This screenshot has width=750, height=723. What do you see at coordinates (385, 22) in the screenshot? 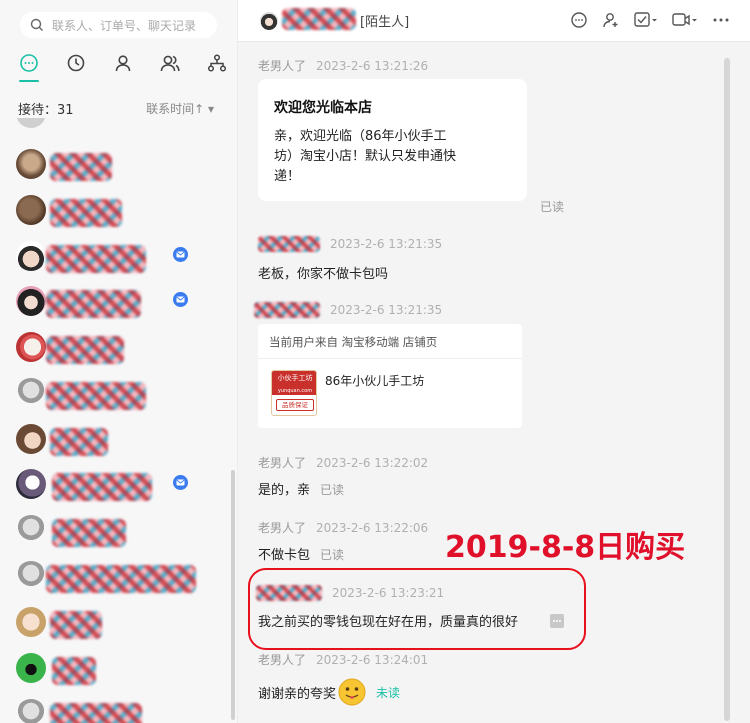
I see `stranger-tag: [陌生人]` at bounding box center [385, 22].